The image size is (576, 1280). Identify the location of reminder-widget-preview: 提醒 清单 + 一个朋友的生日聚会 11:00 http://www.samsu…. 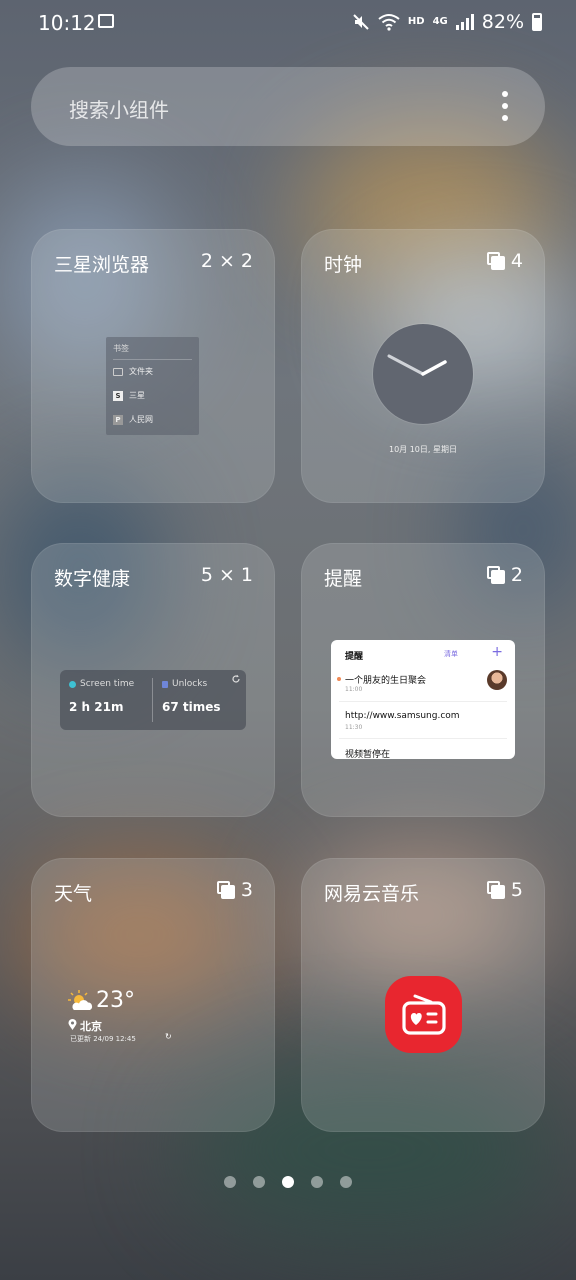
(423, 699).